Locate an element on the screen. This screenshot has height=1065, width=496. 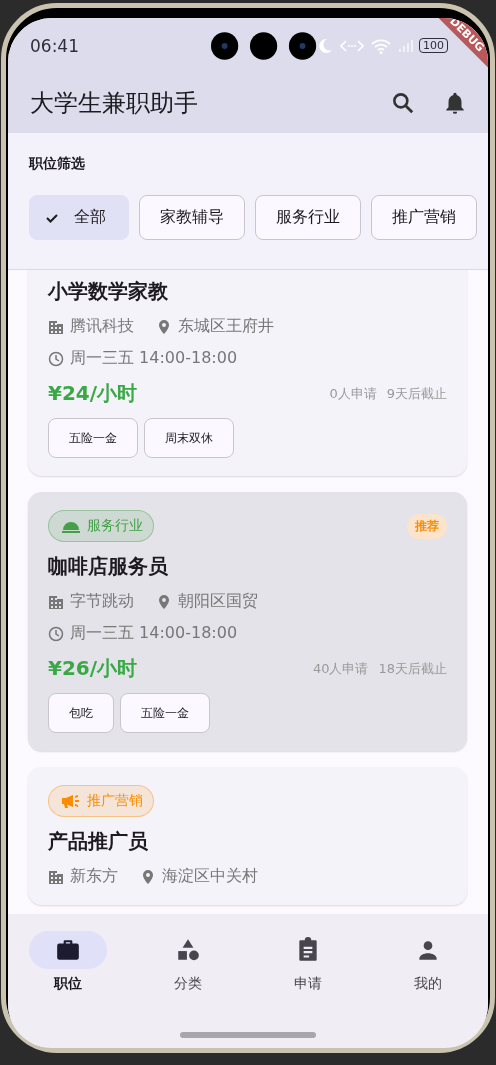
nav-item: 申请 is located at coordinates (308, 962).